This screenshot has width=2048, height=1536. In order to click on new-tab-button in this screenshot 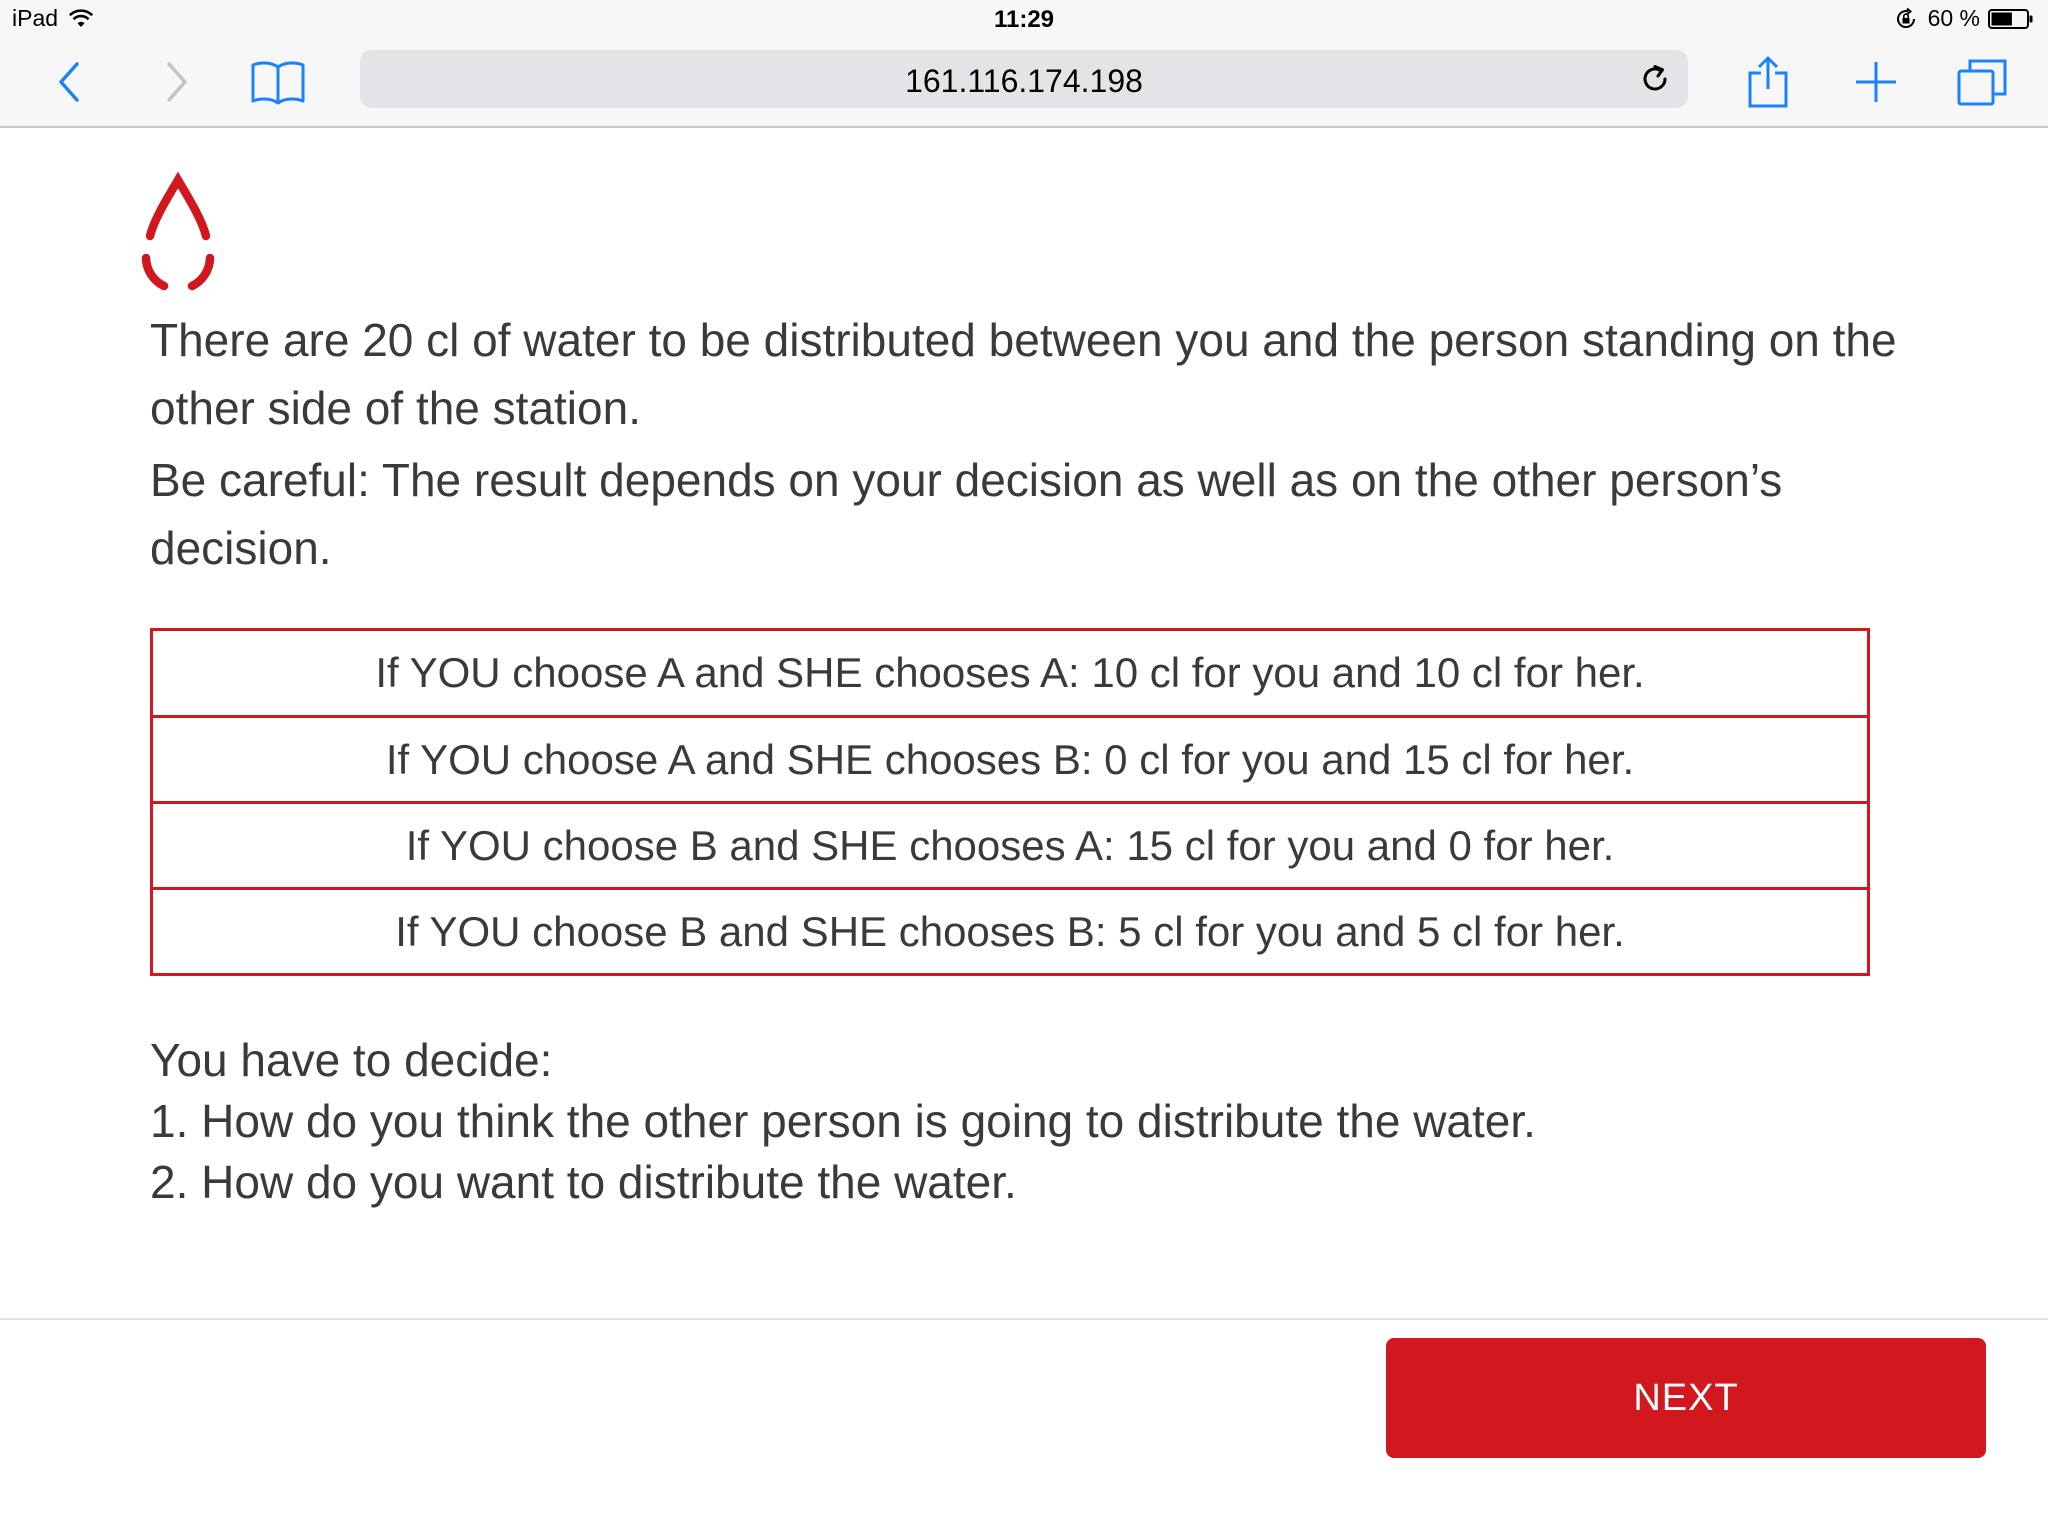, I will do `click(1876, 82)`.